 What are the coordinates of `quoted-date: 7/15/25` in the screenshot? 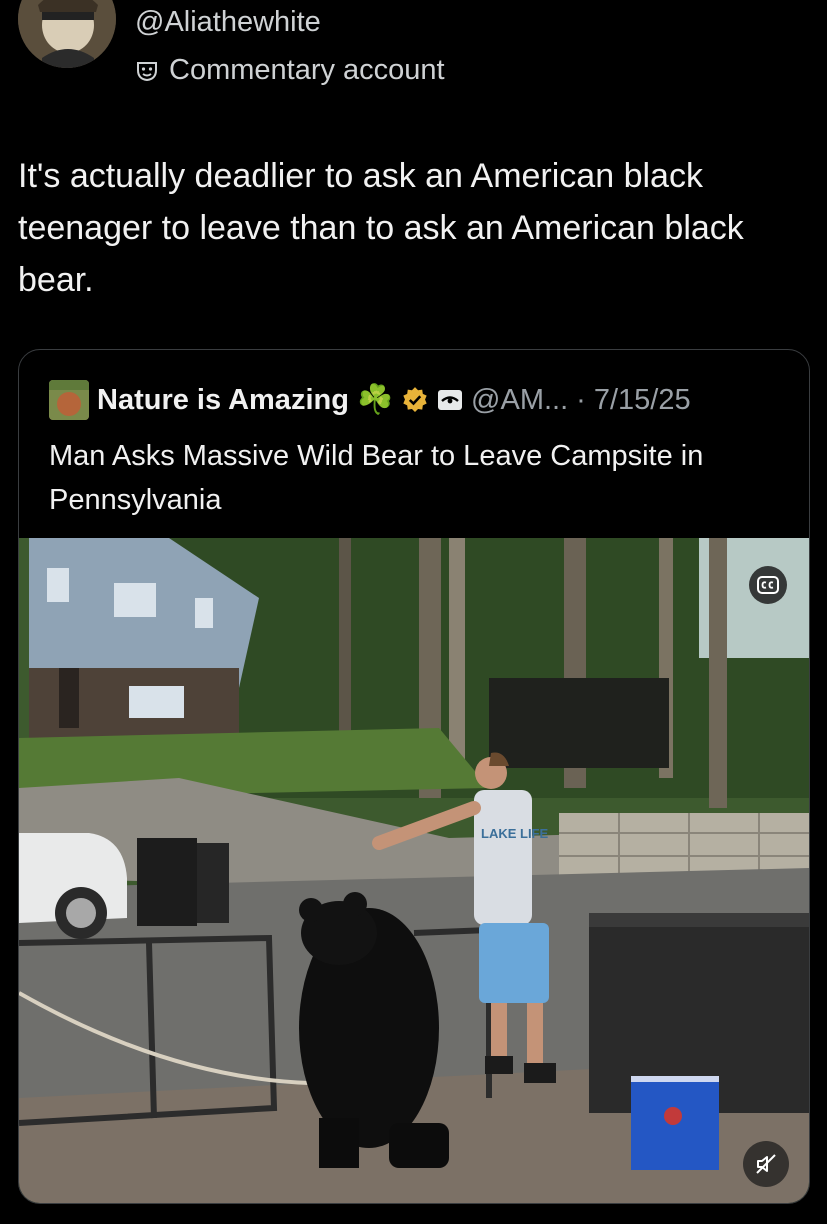 It's located at (642, 400).